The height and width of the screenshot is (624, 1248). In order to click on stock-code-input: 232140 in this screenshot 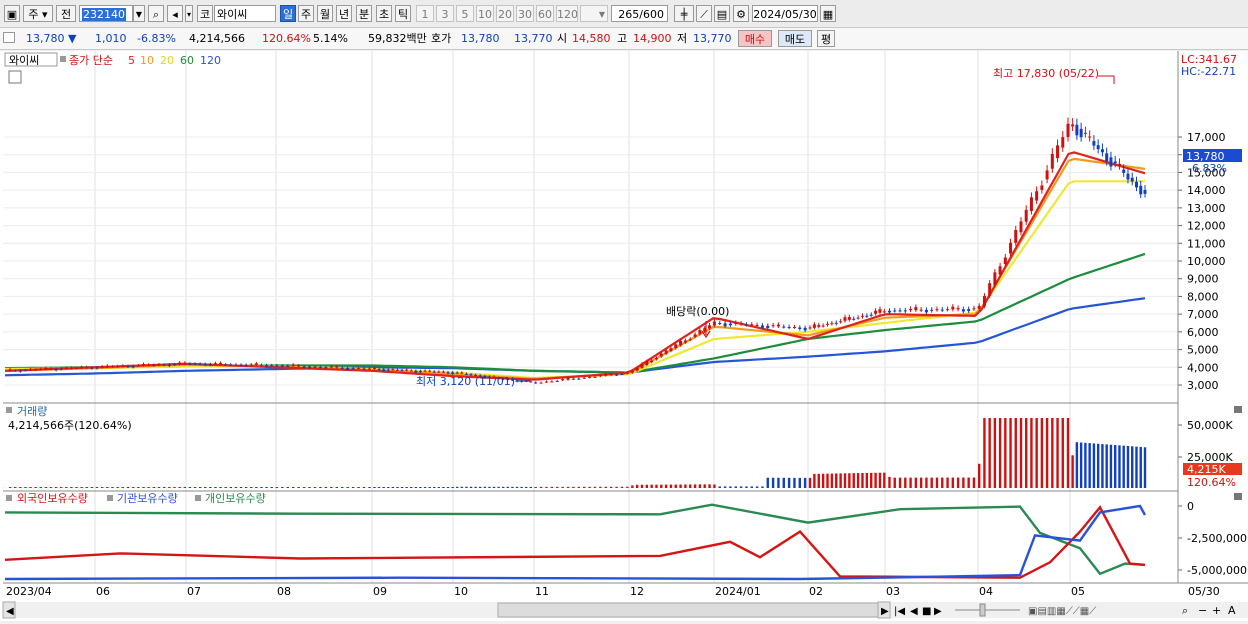, I will do `click(106, 13)`.